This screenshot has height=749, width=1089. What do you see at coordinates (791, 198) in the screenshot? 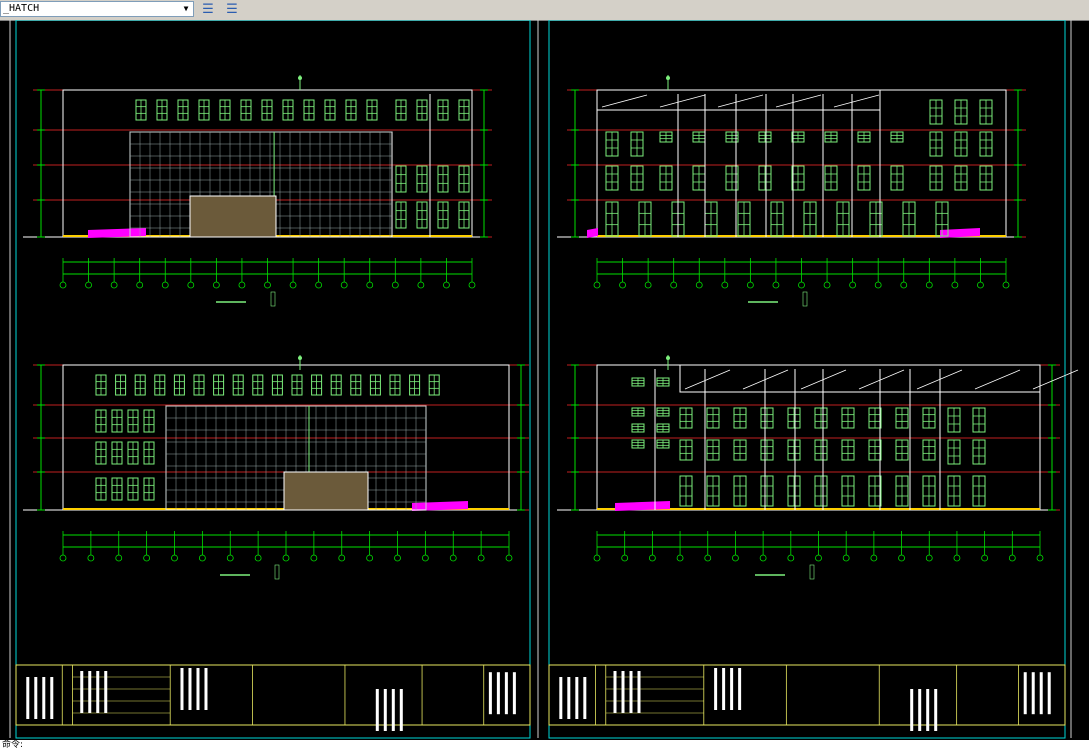
I see `elevation-top-right` at bounding box center [791, 198].